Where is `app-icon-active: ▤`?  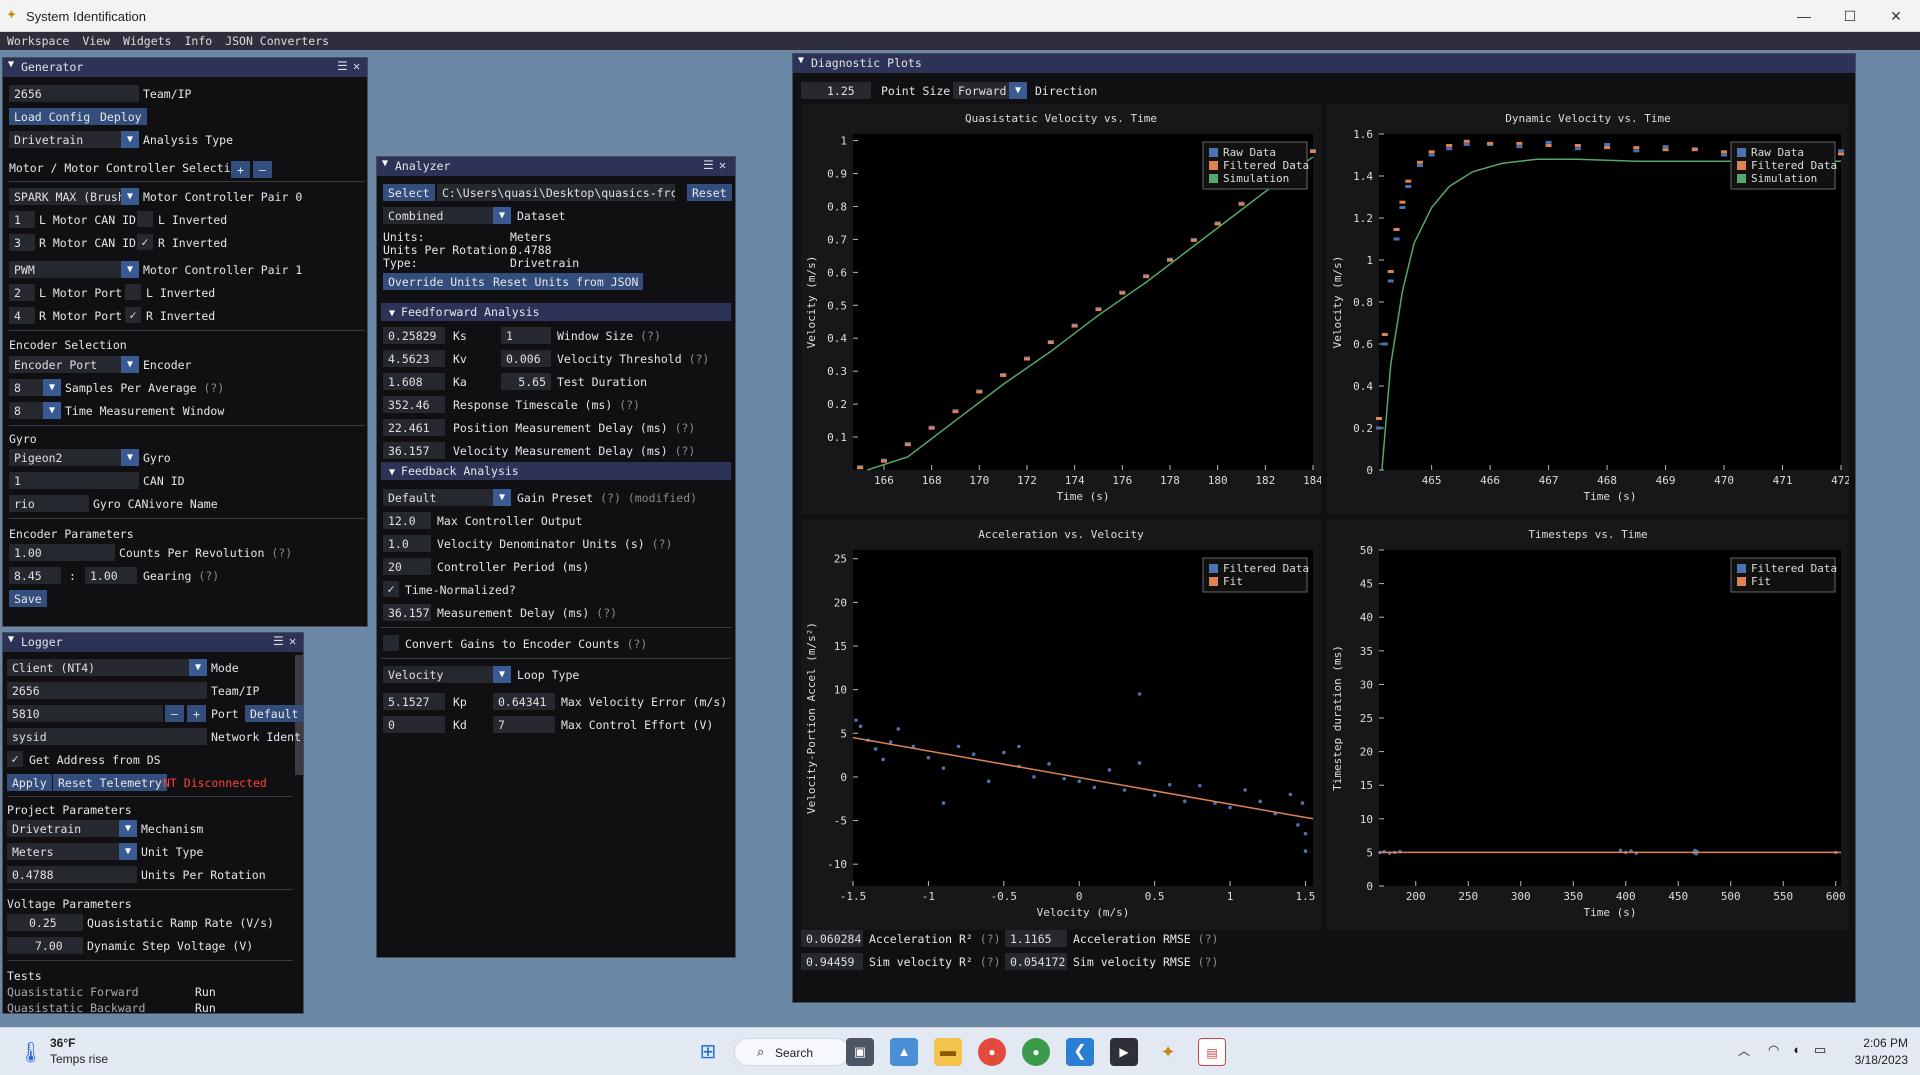
app-icon-active: ▤ is located at coordinates (1212, 1052).